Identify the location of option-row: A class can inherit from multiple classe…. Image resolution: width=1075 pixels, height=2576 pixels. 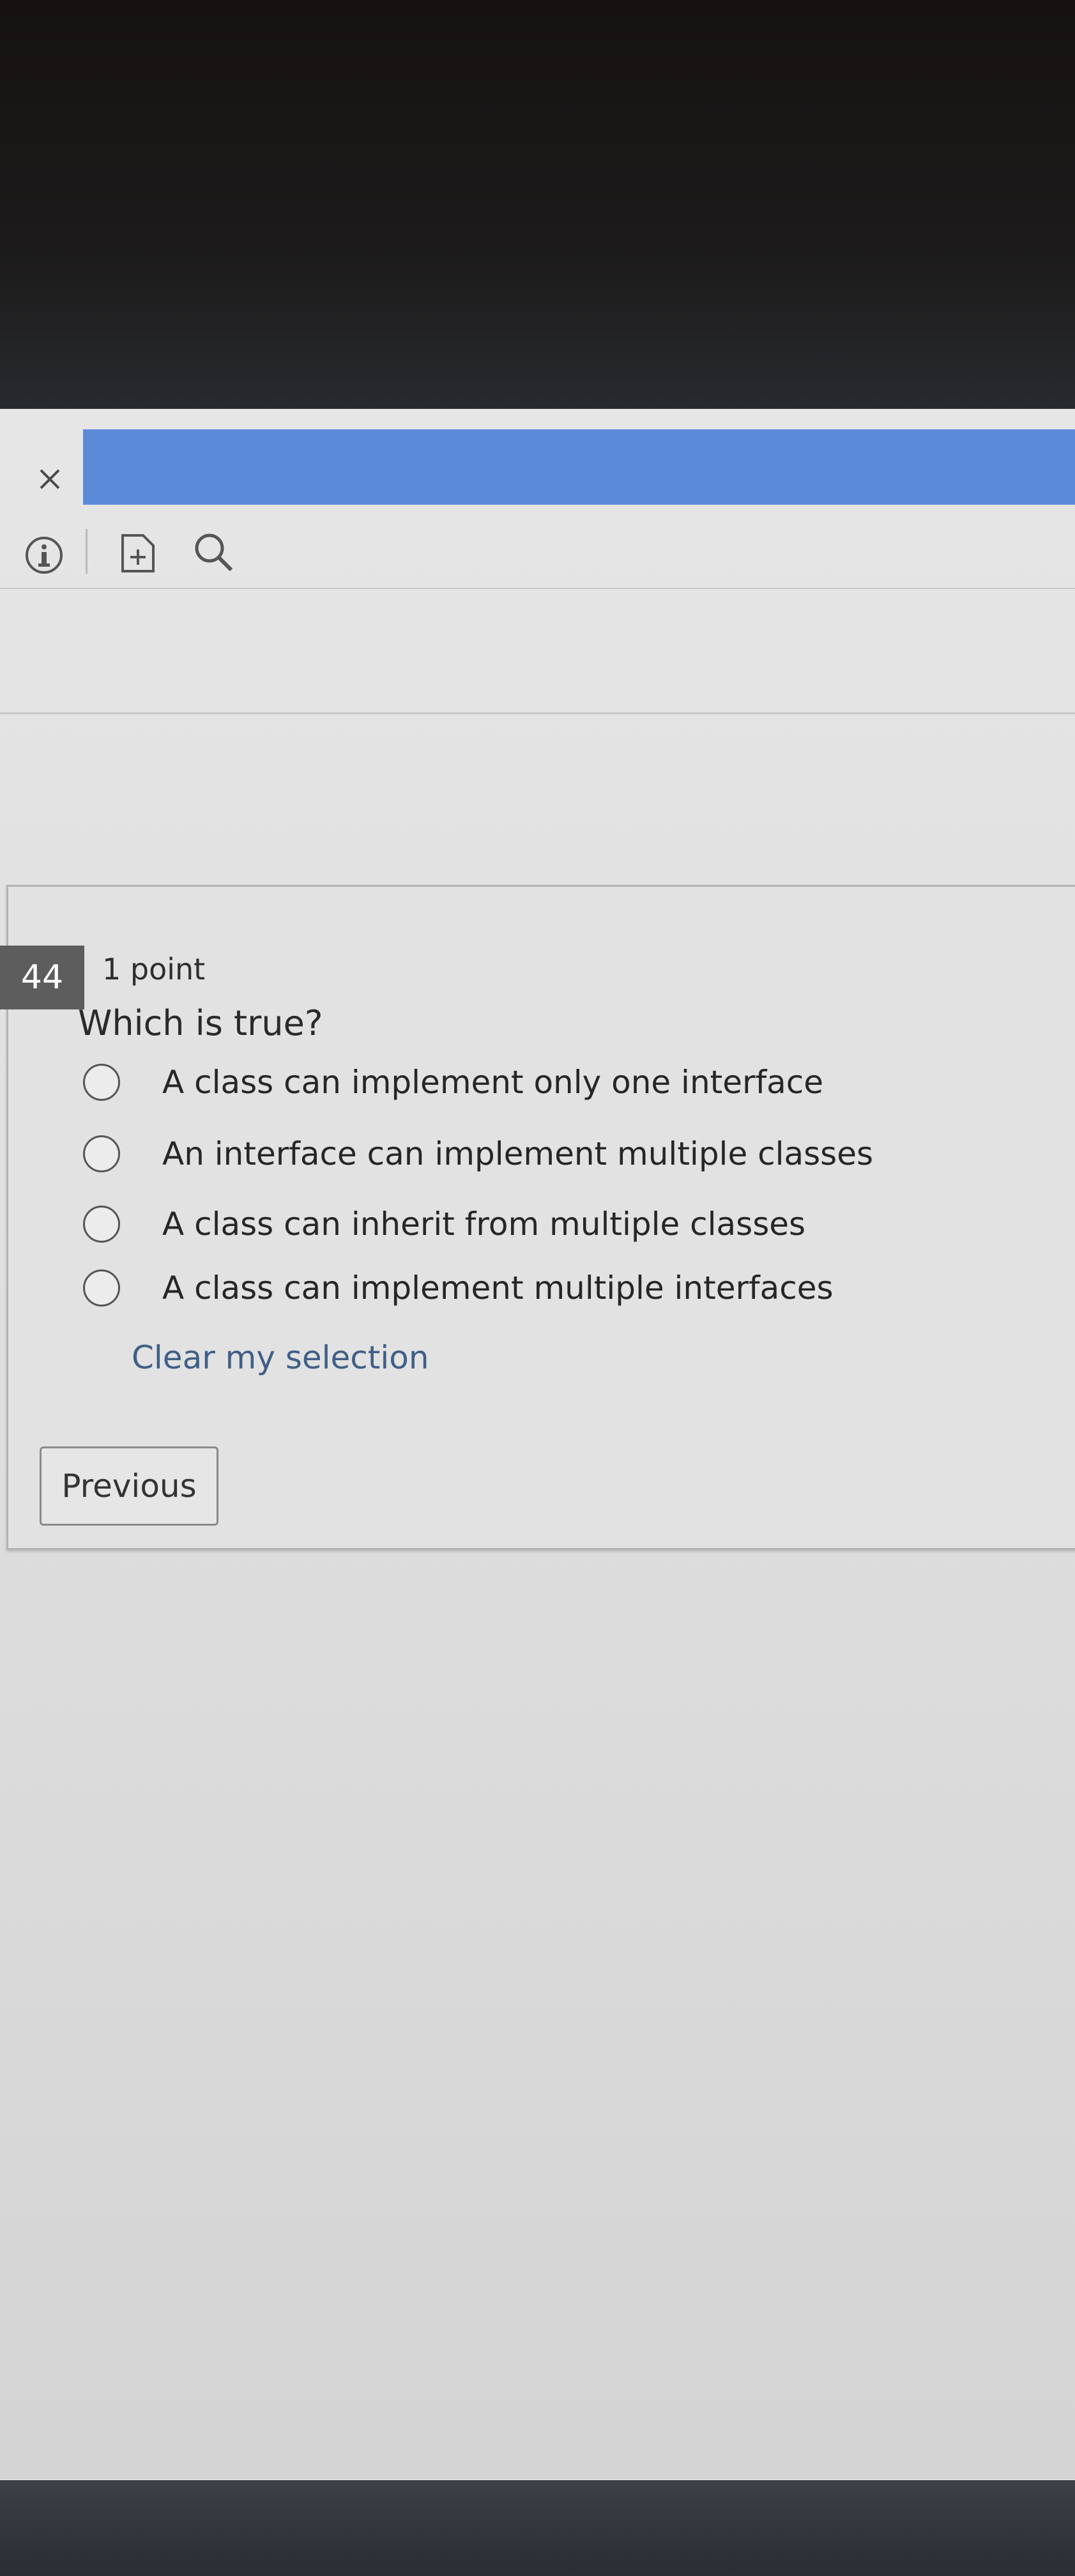
(444, 1224).